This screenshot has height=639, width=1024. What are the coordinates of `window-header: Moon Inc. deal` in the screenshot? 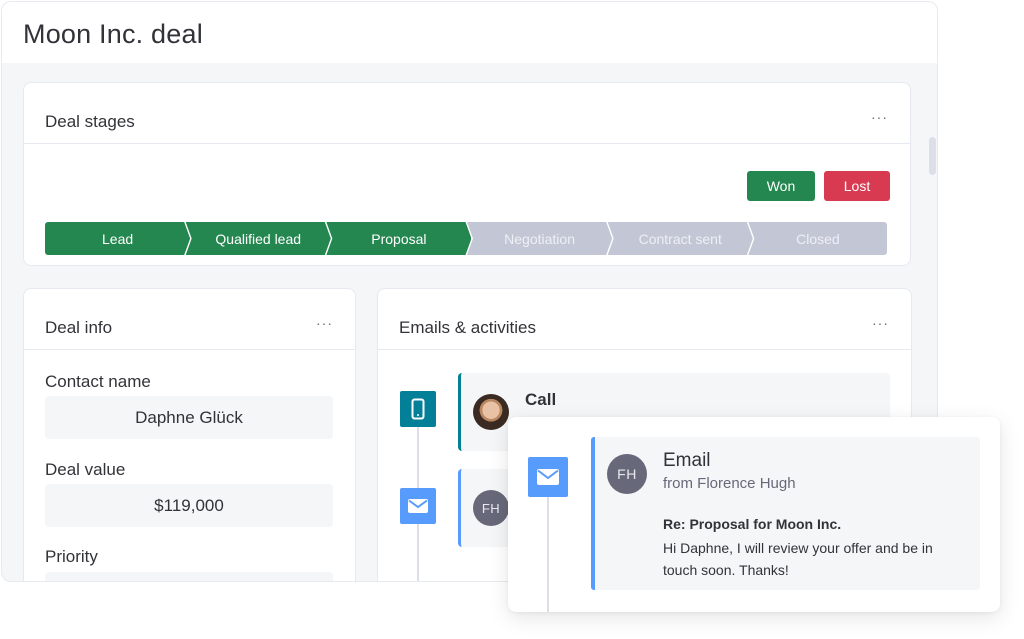 It's located at (469, 32).